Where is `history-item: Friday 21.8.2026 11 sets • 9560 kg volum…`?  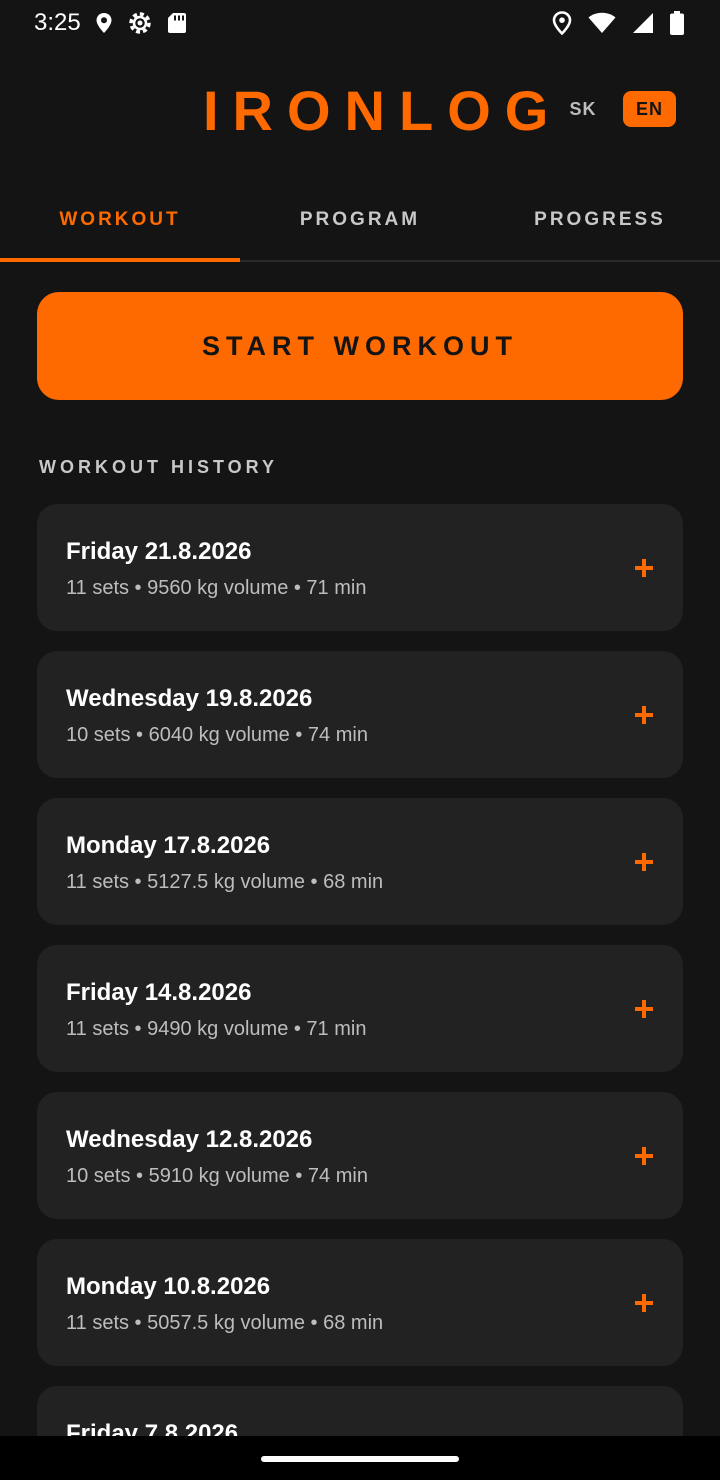 history-item: Friday 21.8.2026 11 sets • 9560 kg volum… is located at coordinates (360, 567).